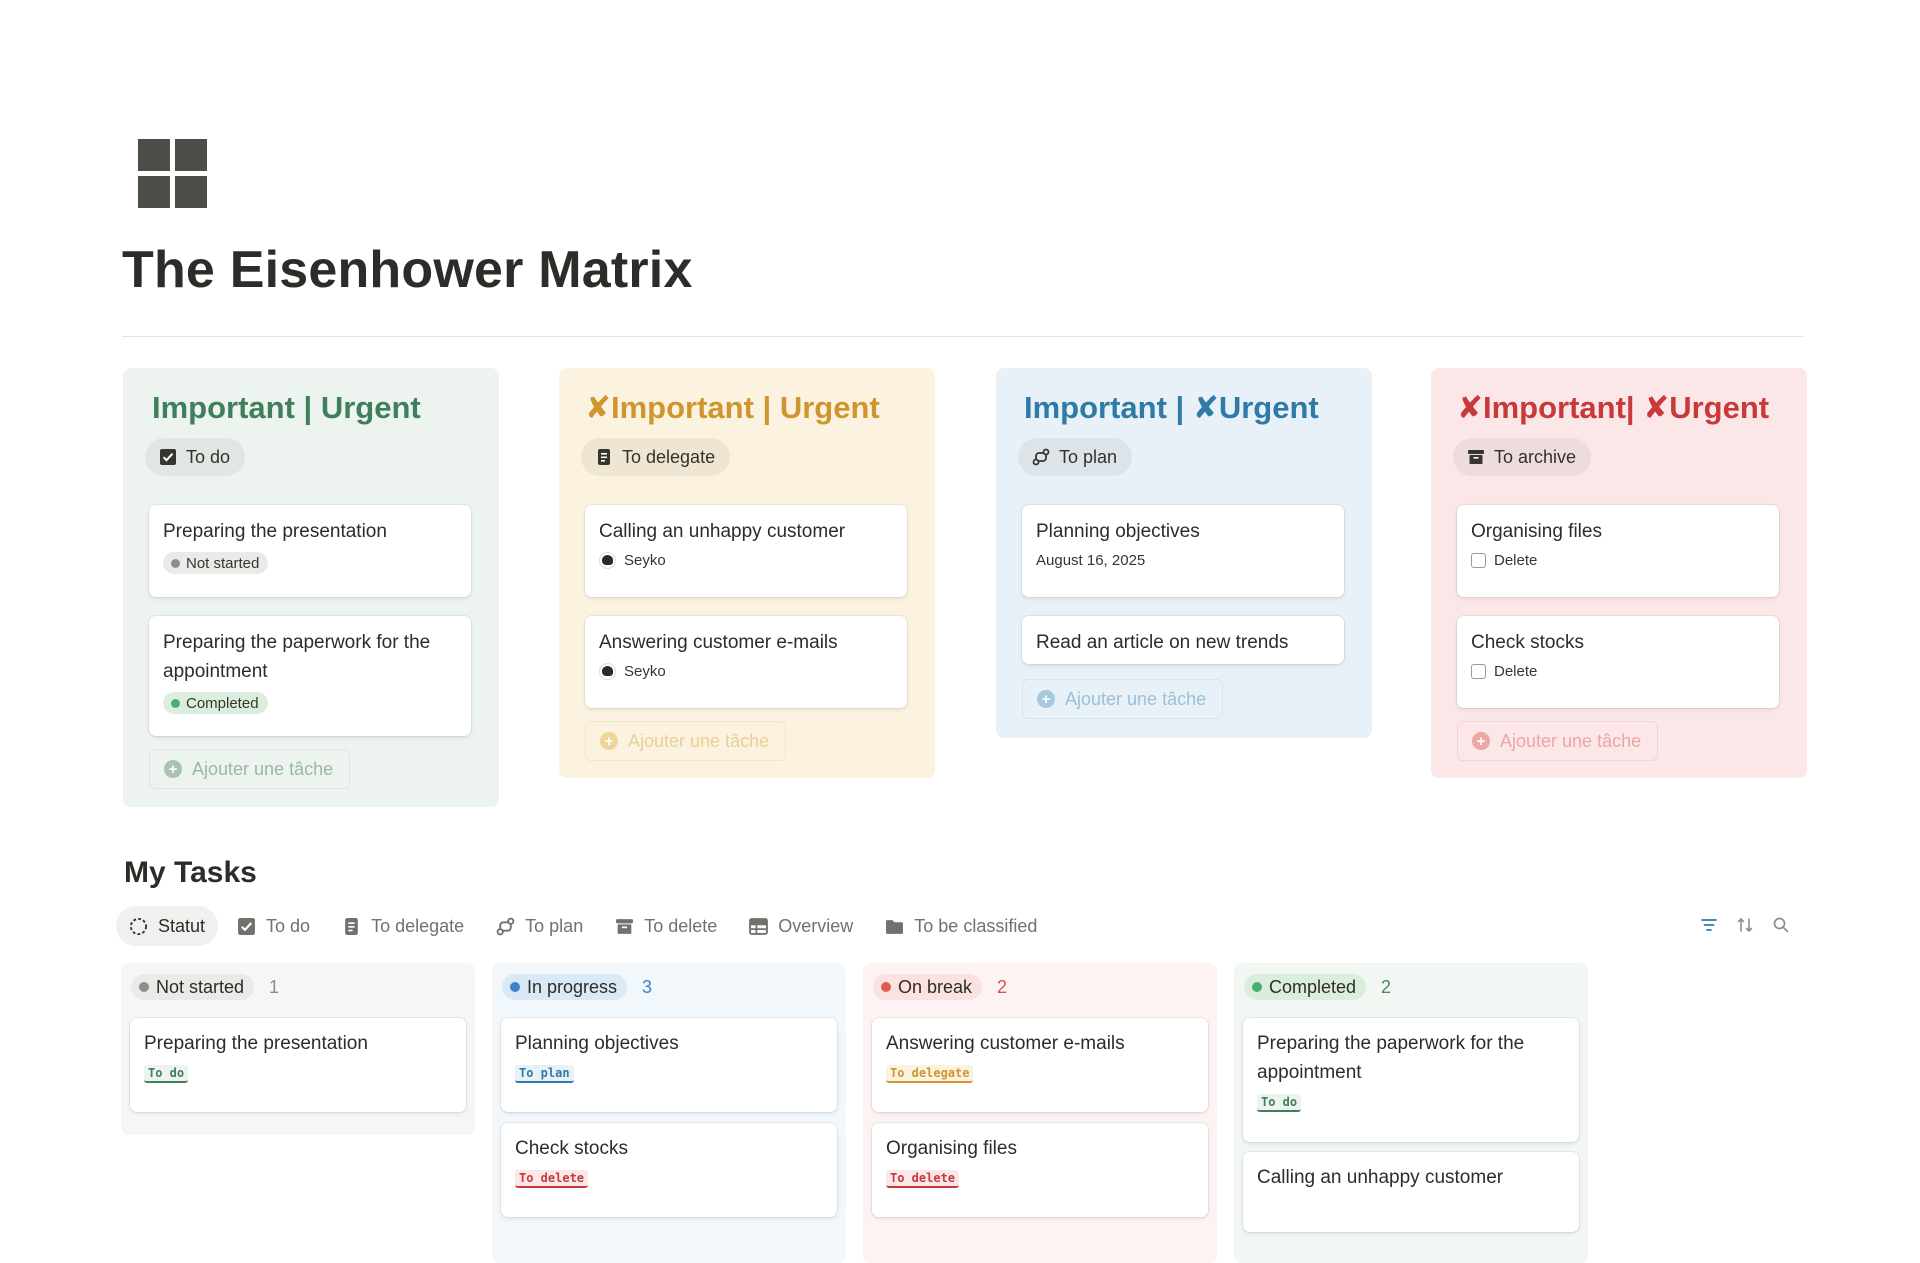 This screenshot has height=1263, width=1920. I want to click on quadrant-heading: Important | ✘Urgent, so click(1171, 407).